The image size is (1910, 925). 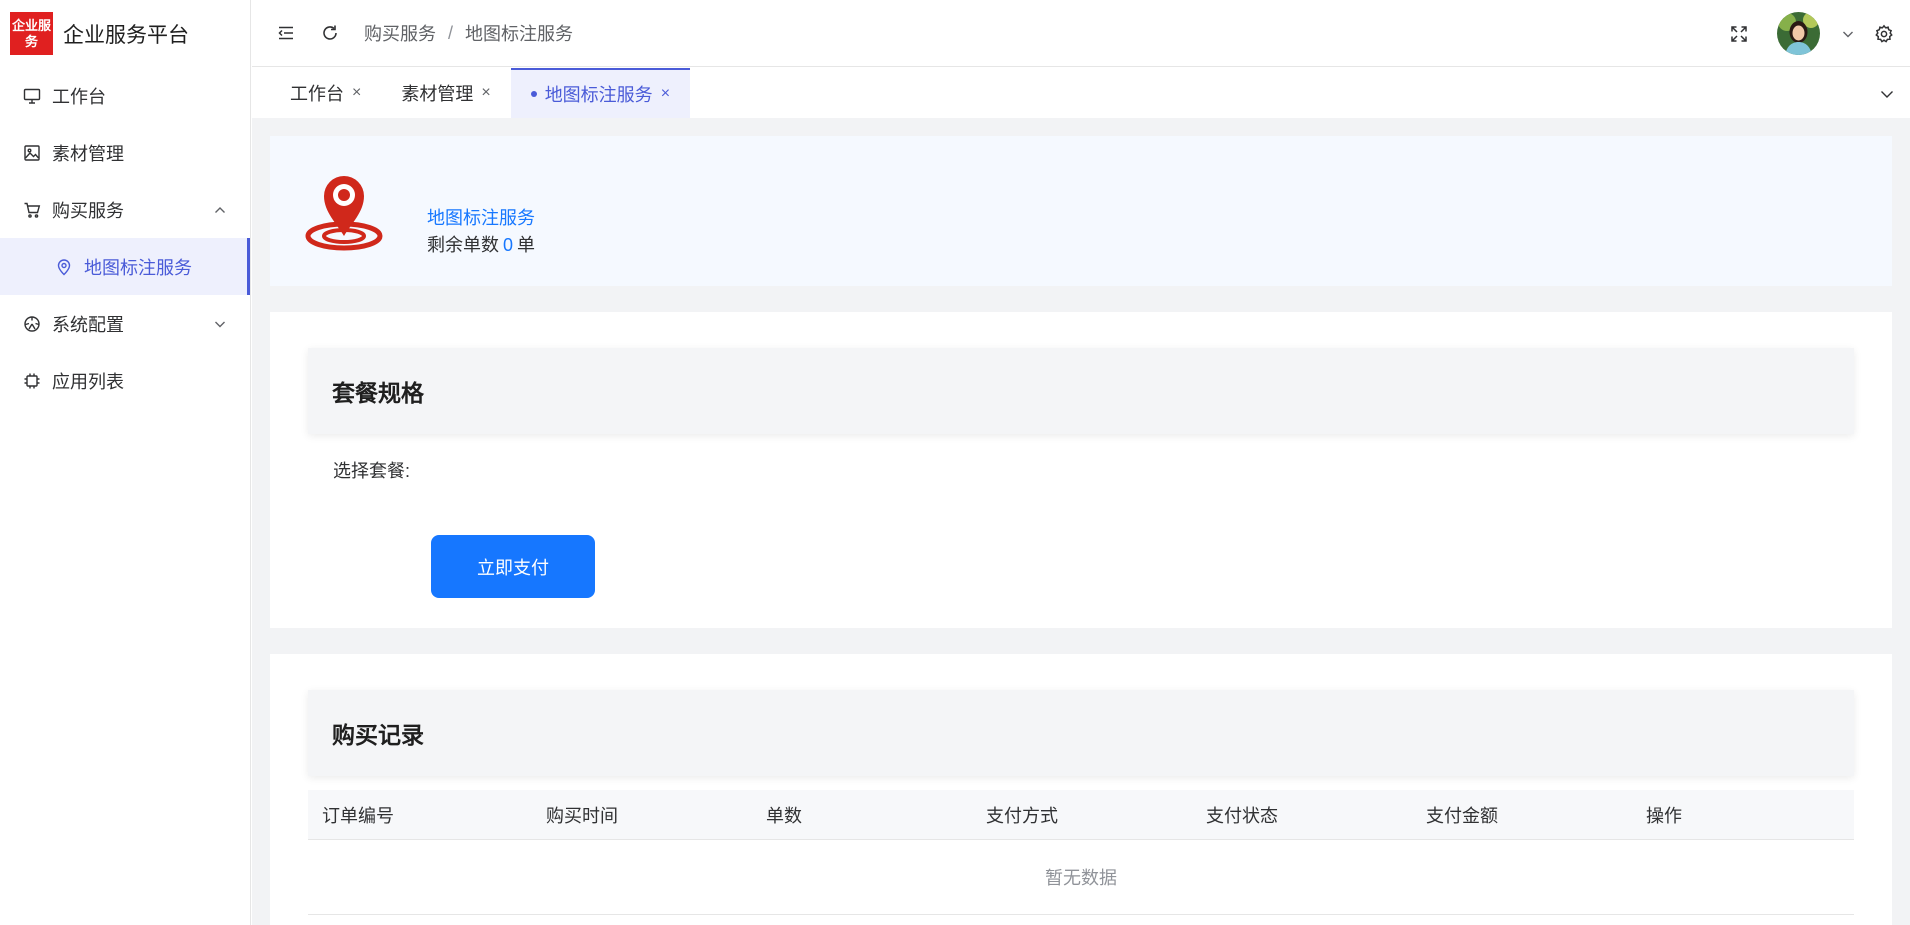 I want to click on refresh-icon, so click(x=330, y=33).